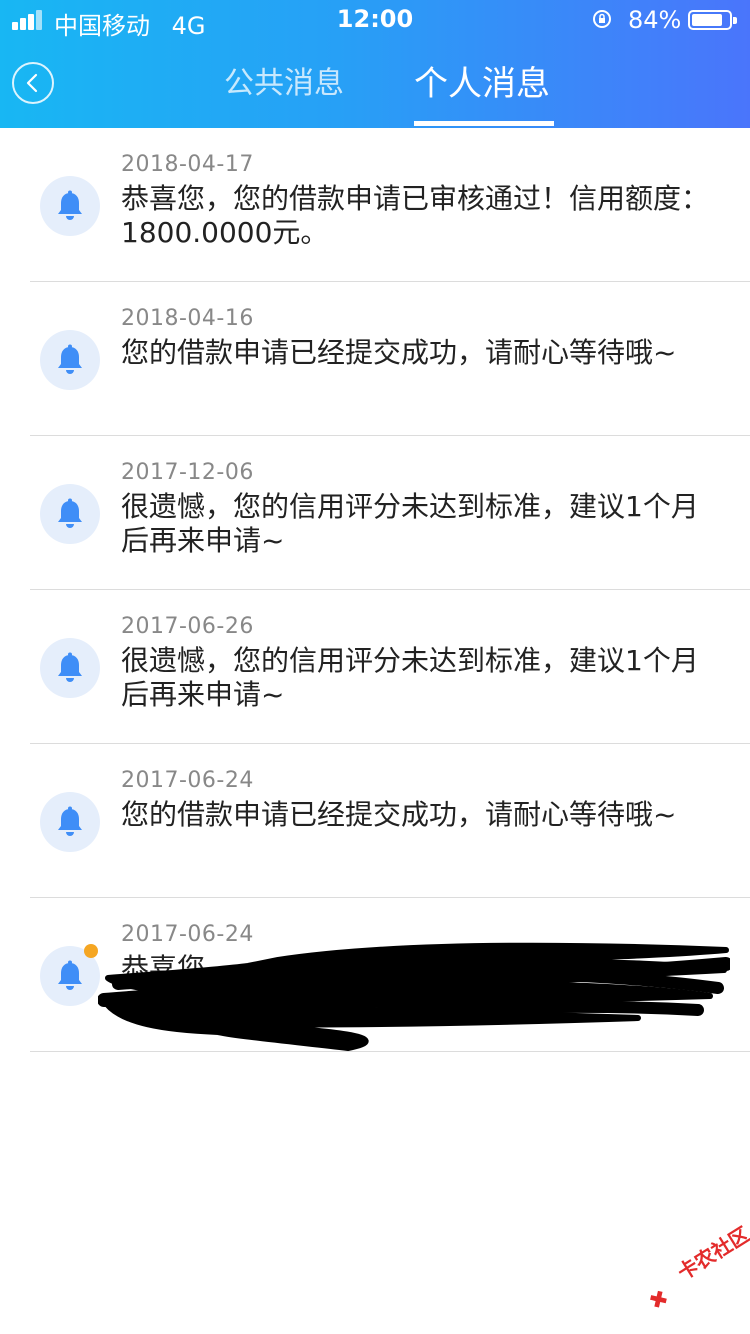 This screenshot has width=750, height=1334. Describe the element at coordinates (375, 64) in the screenshot. I see `app-header: 中国移动 4G 12:00 84% 公共消息 个人消息` at that location.